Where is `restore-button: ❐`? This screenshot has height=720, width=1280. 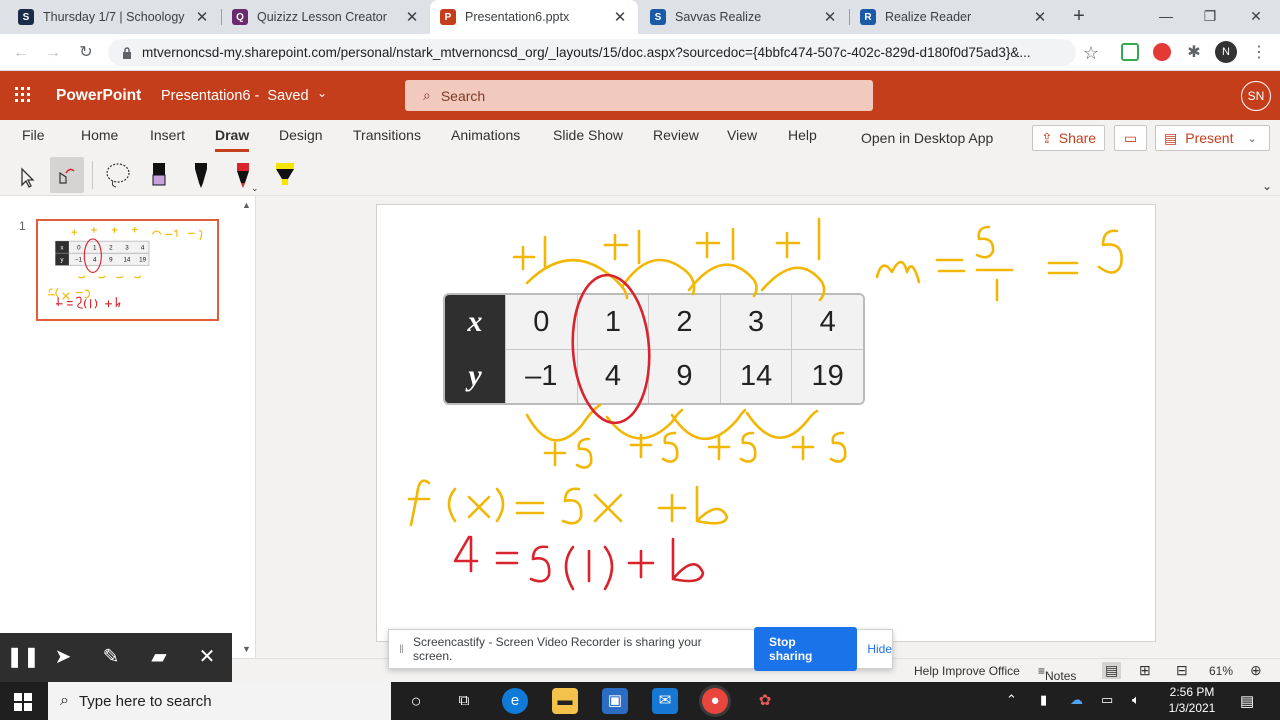
restore-button: ❐ is located at coordinates (1210, 16).